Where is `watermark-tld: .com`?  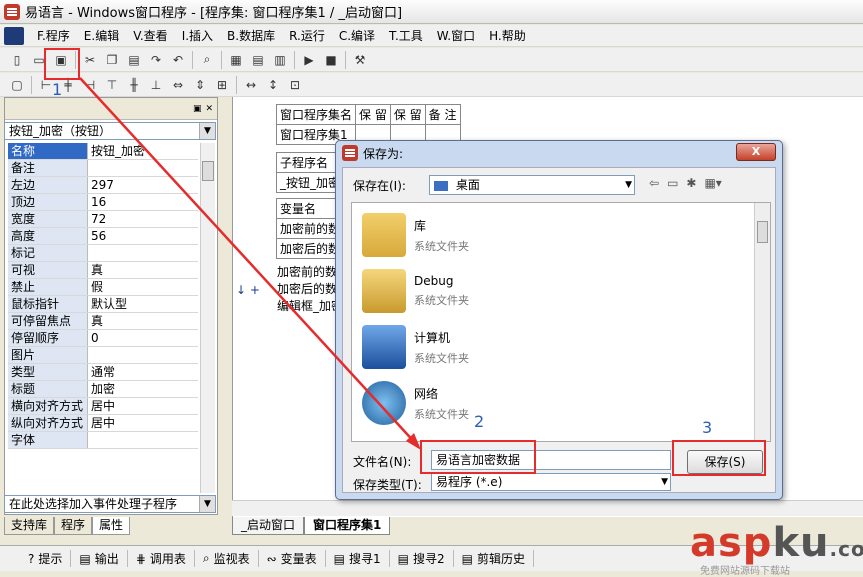 watermark-tld: .com is located at coordinates (846, 549).